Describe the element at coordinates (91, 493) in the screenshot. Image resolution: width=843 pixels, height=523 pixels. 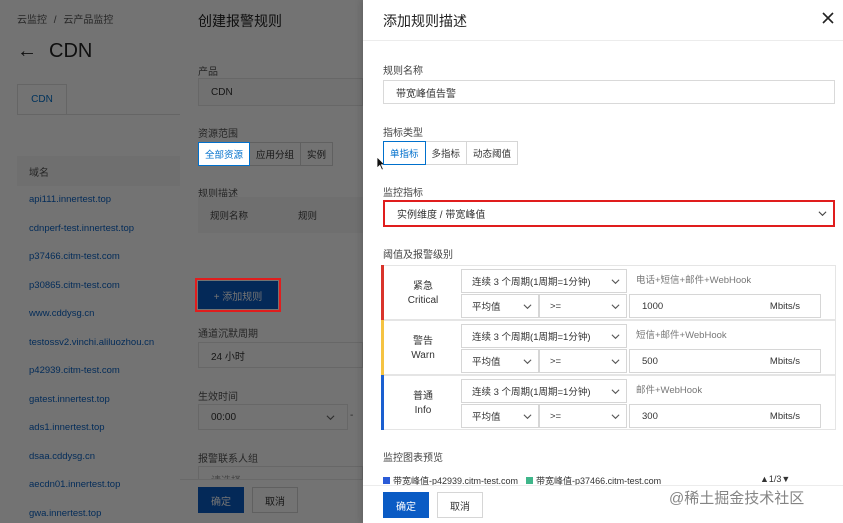
I see `domain-link: aecdn01.innertest.top` at that location.